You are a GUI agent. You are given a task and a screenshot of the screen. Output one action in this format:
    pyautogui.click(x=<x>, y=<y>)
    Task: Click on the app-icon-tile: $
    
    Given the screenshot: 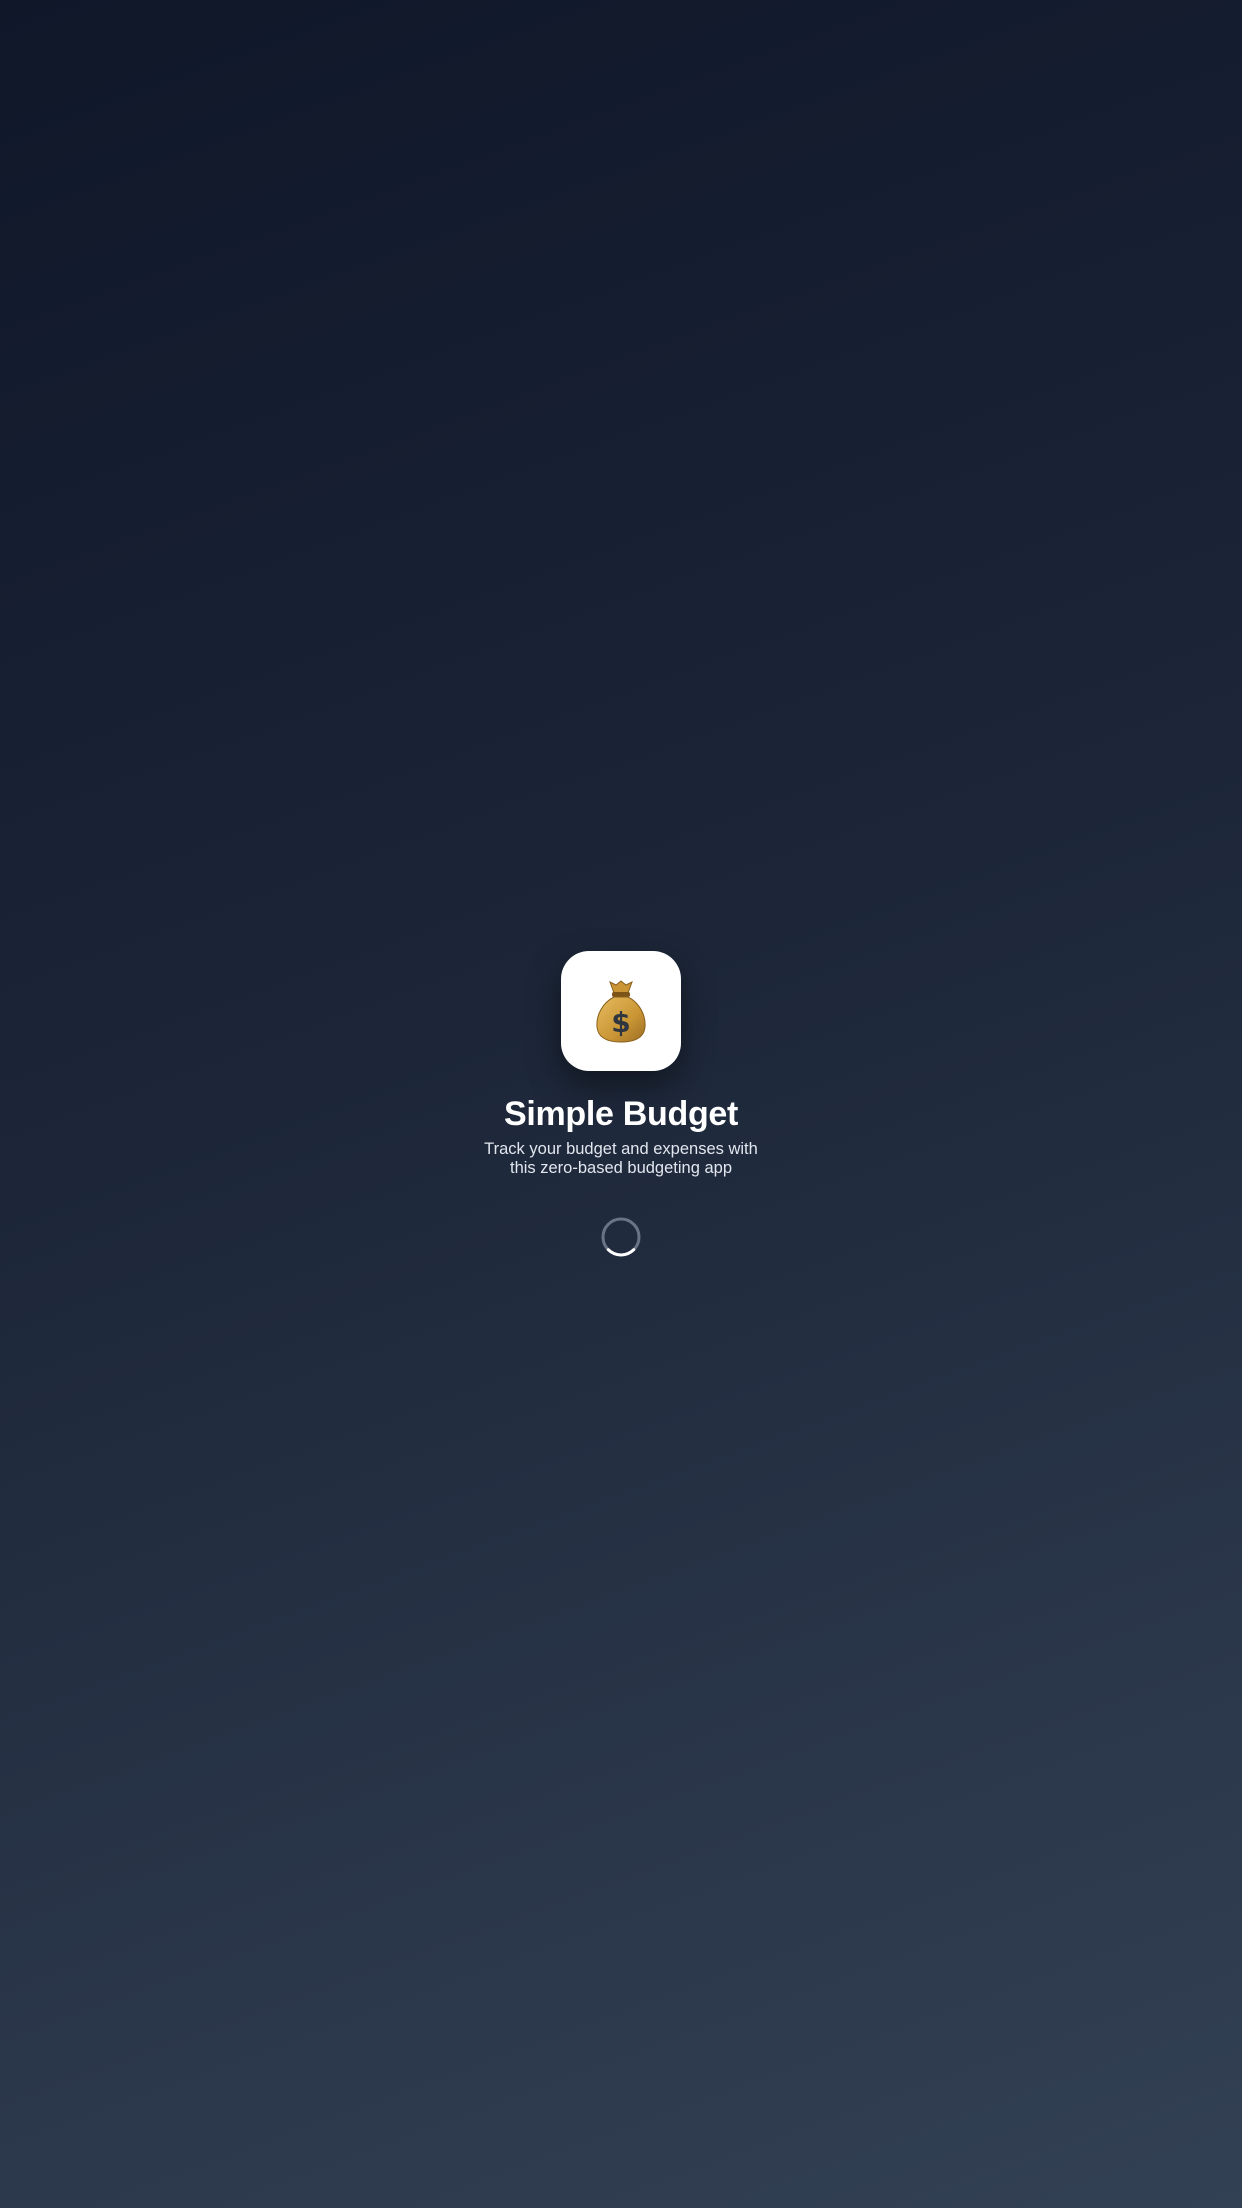 What is the action you would take?
    pyautogui.click(x=621, y=1011)
    